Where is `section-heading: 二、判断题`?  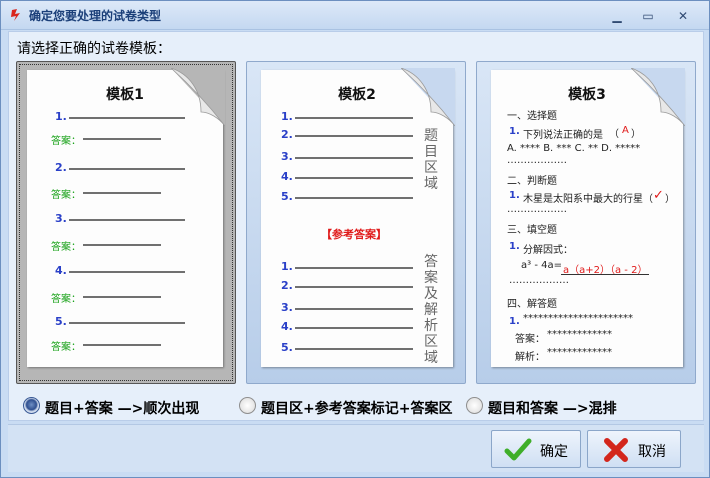
section-heading: 二、判断题 is located at coordinates (532, 181).